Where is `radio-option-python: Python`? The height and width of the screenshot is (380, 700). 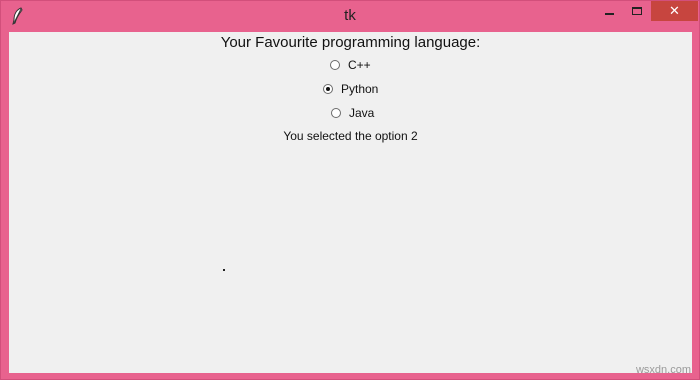
radio-option-python: Python is located at coordinates (350, 89).